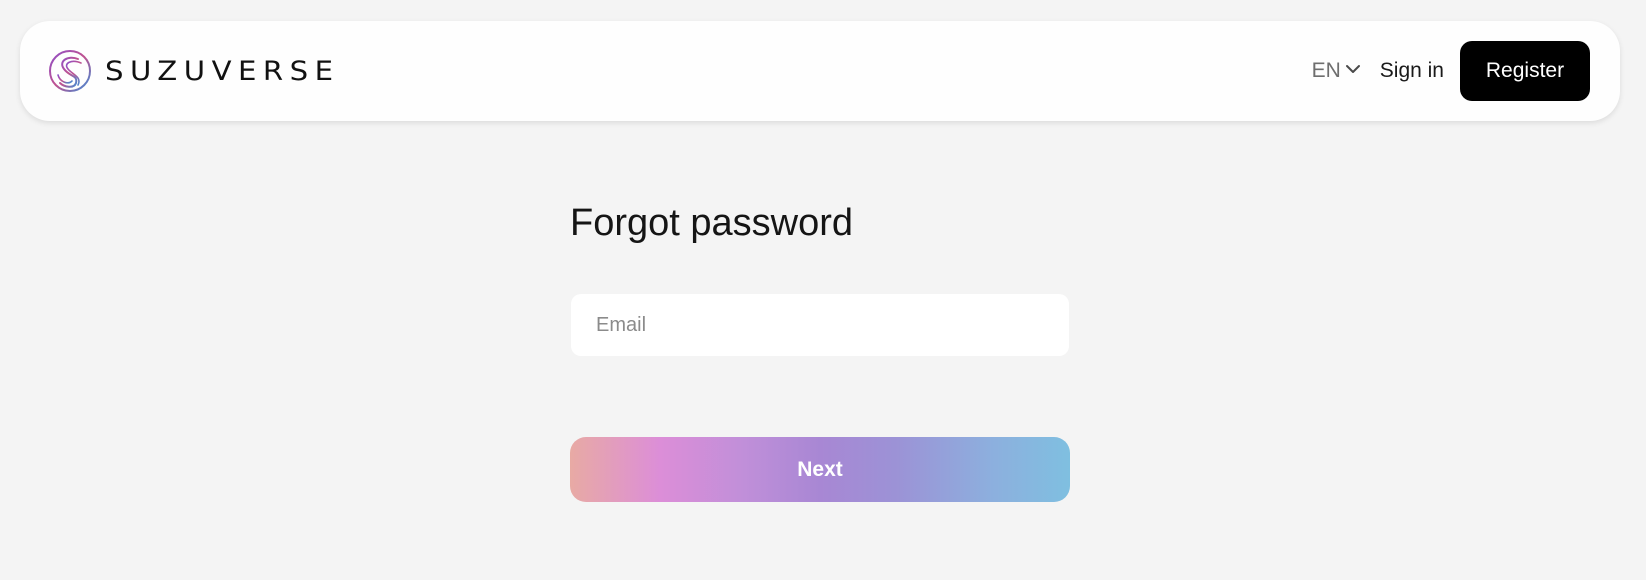 Image resolution: width=1646 pixels, height=580 pixels. What do you see at coordinates (1326, 70) in the screenshot?
I see `language-label: EN` at bounding box center [1326, 70].